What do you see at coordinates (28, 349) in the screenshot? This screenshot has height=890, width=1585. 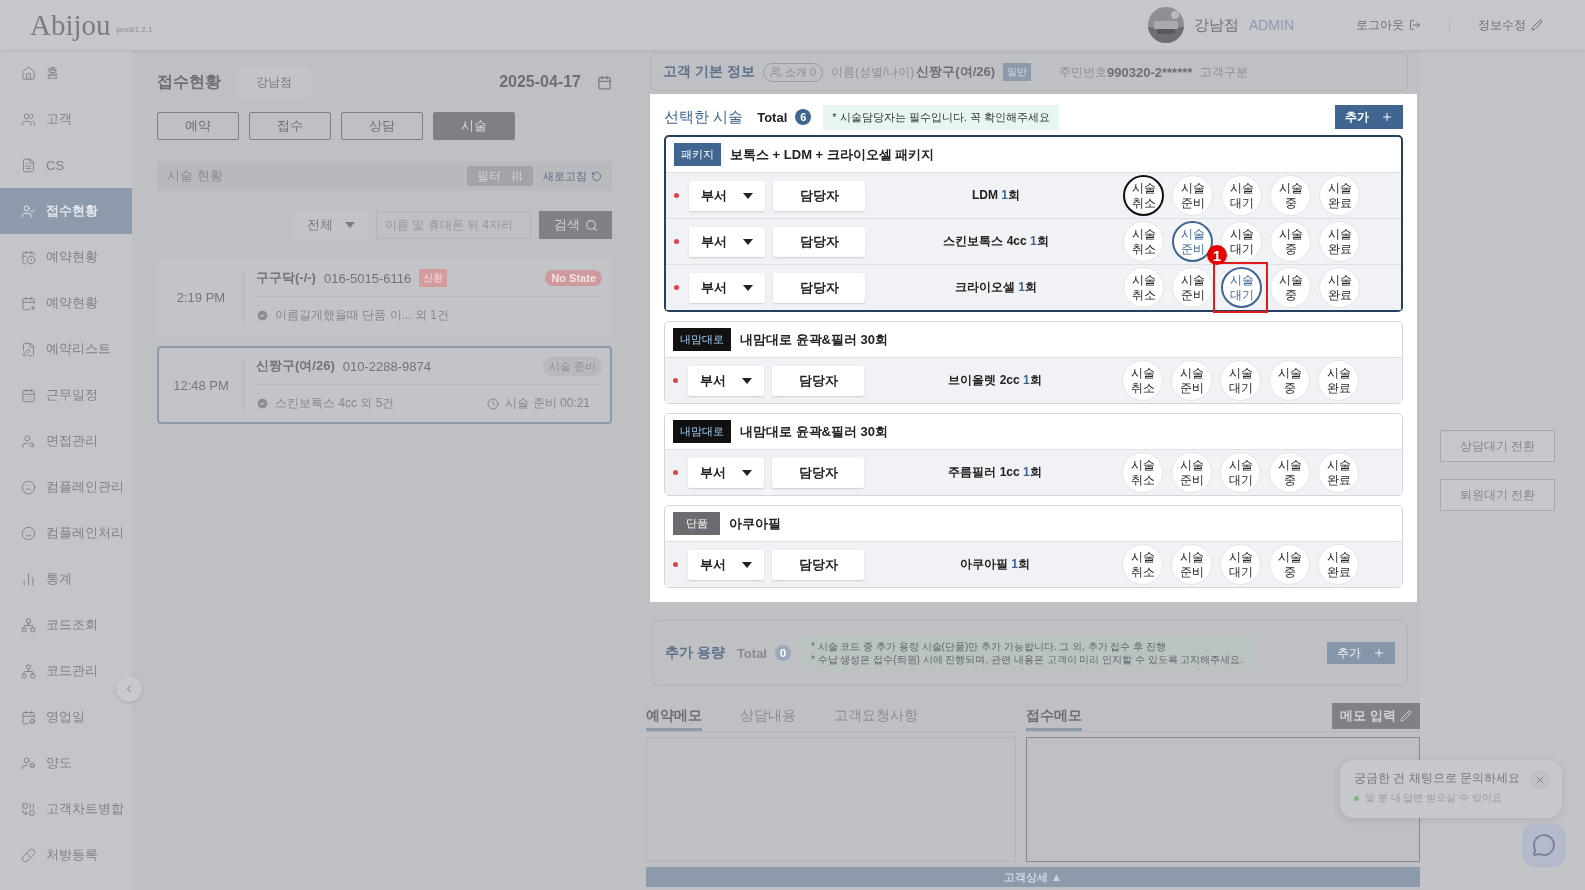 I see `file-pen-icon` at bounding box center [28, 349].